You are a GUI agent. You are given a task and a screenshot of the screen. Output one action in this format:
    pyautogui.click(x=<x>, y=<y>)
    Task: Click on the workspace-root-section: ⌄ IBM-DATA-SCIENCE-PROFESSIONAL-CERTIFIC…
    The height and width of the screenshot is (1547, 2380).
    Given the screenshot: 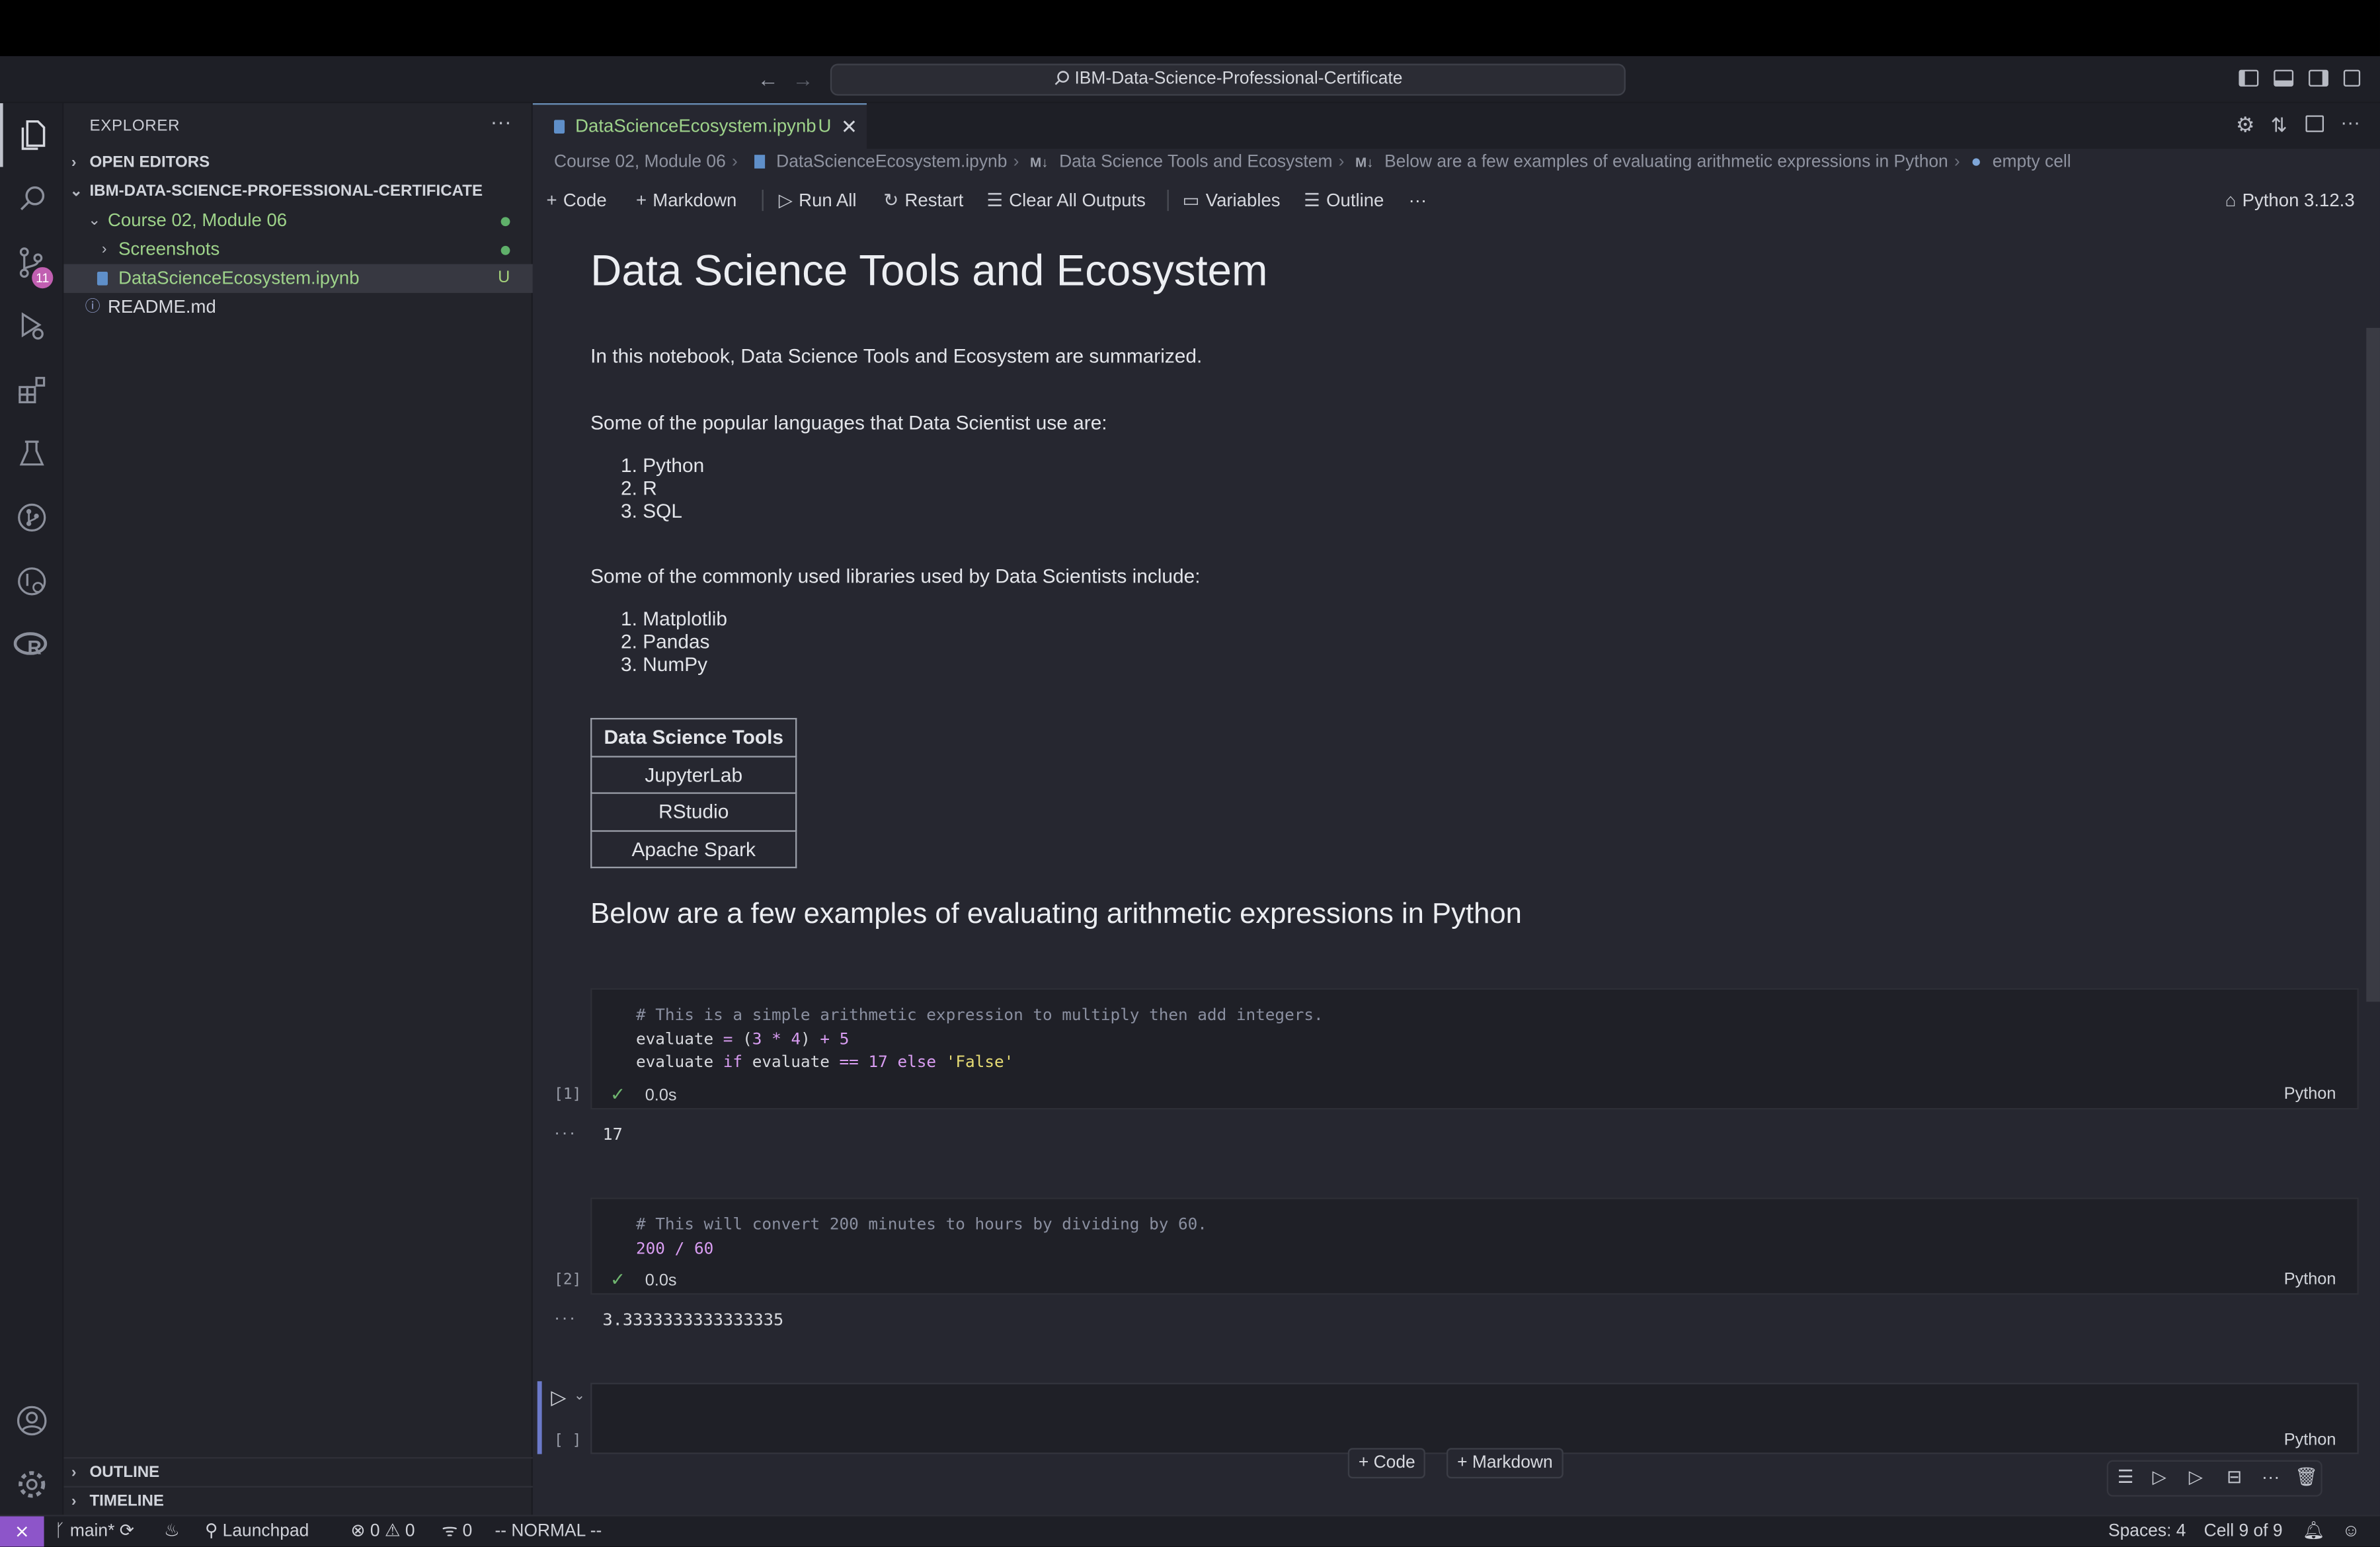 What is the action you would take?
    pyautogui.click(x=297, y=192)
    